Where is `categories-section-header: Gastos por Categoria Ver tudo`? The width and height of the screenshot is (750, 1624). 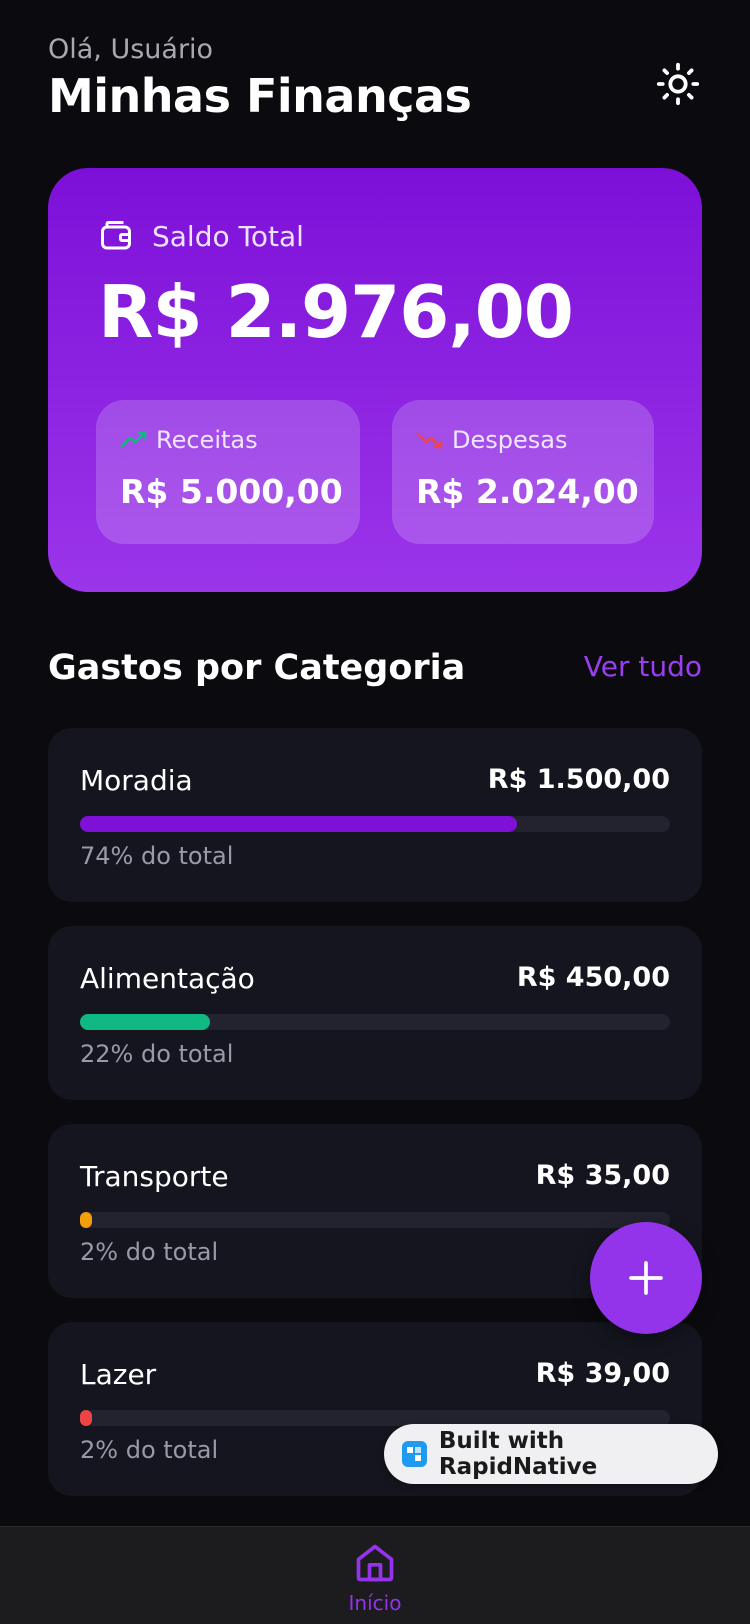 categories-section-header: Gastos por Categoria Ver tudo is located at coordinates (375, 670).